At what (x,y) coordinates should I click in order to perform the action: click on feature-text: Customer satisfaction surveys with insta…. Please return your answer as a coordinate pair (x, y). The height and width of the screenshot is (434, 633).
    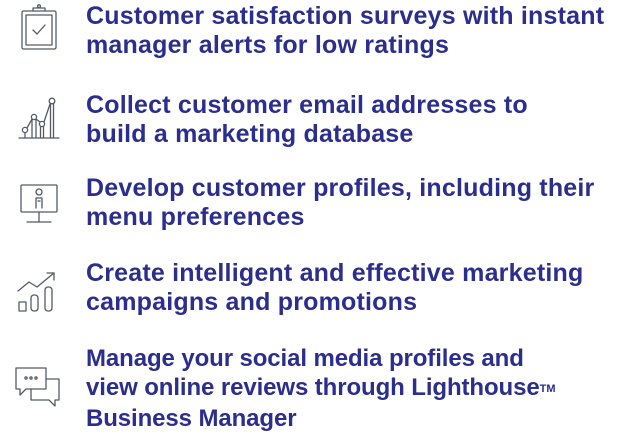
    Looking at the image, I should click on (358, 31).